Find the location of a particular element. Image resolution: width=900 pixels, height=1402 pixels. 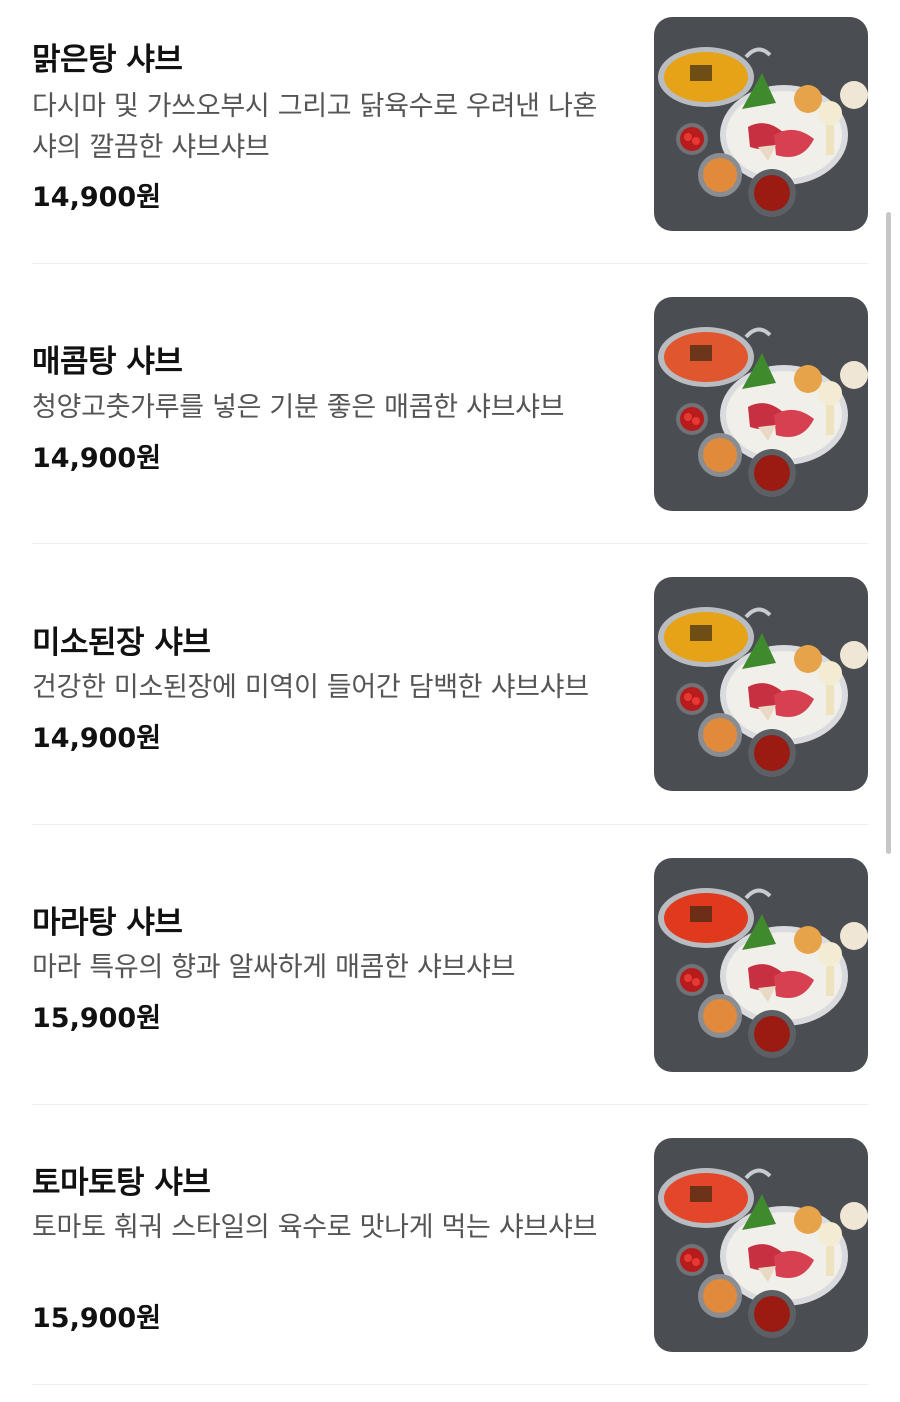

clear-broth-shabu-photo is located at coordinates (761, 124).